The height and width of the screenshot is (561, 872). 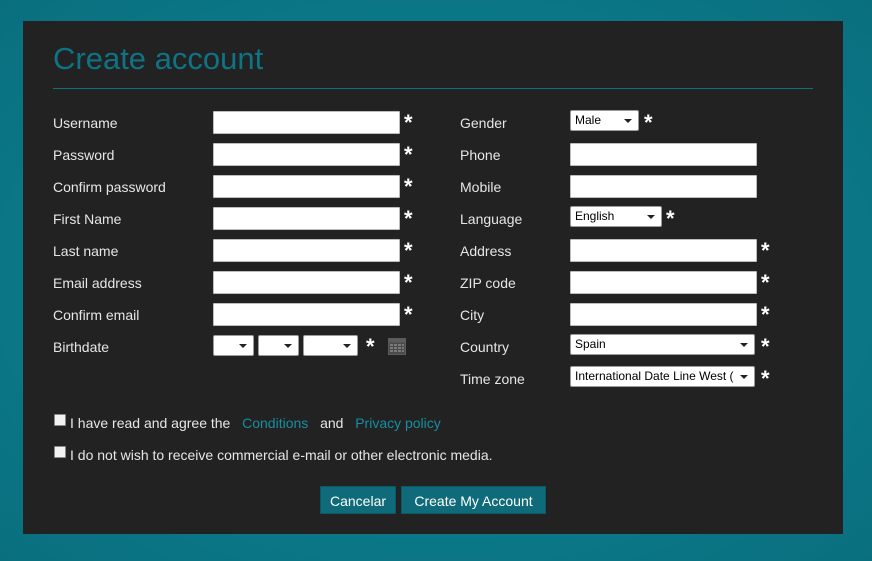 What do you see at coordinates (604, 120) in the screenshot?
I see `gender-select: Male` at bounding box center [604, 120].